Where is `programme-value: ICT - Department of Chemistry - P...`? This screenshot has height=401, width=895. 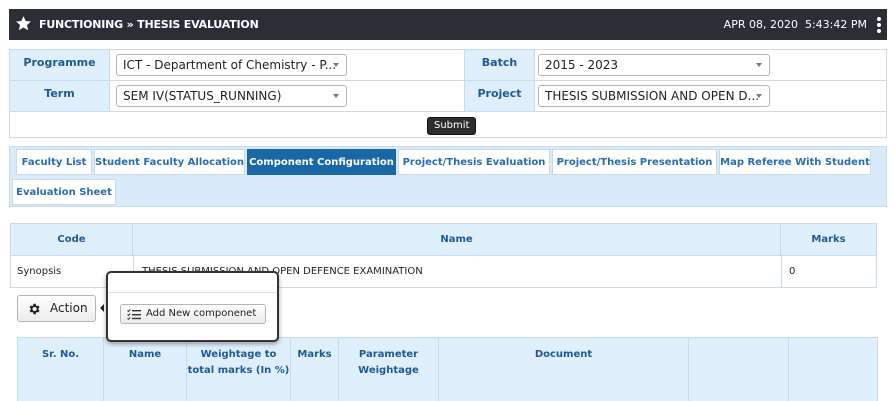 programme-value: ICT - Department of Chemistry - P... is located at coordinates (230, 65).